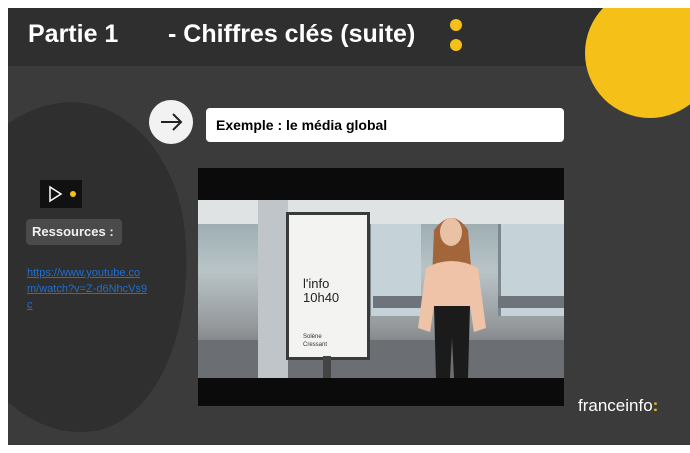  I want to click on play-icon, so click(62, 194).